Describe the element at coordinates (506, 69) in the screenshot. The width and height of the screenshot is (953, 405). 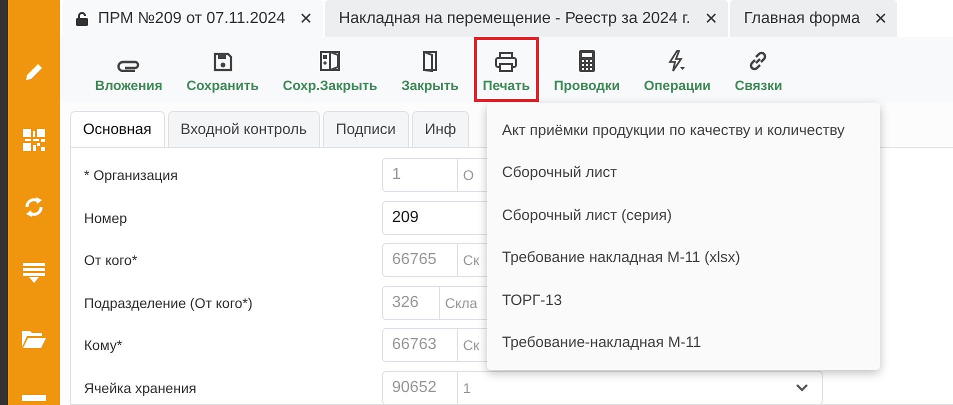
I see `toolbar-button: Печать` at that location.